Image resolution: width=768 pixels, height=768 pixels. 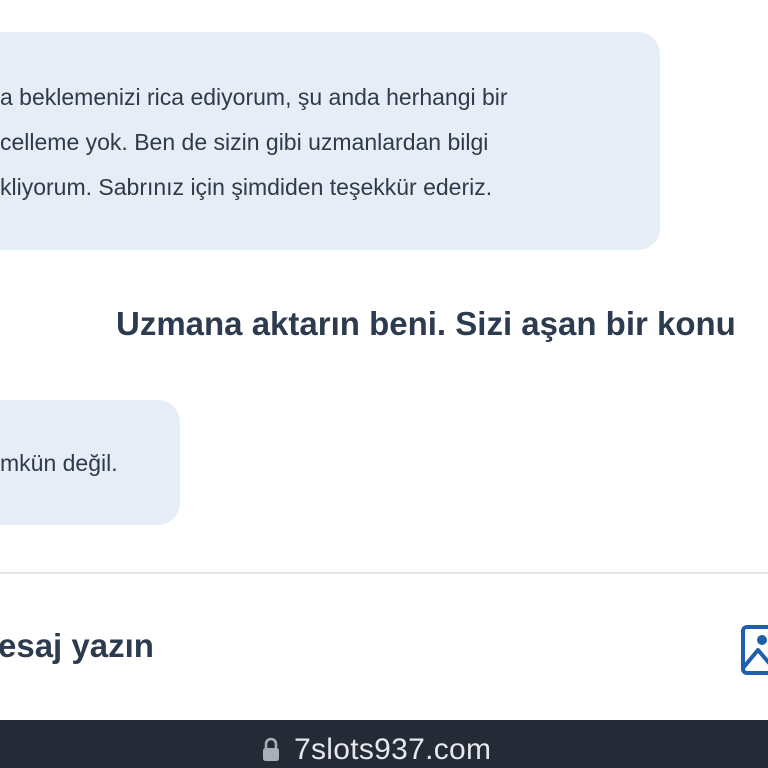 I want to click on user-message: Uzmana aktarın beni. Sizi aşan bir konu, so click(x=426, y=323).